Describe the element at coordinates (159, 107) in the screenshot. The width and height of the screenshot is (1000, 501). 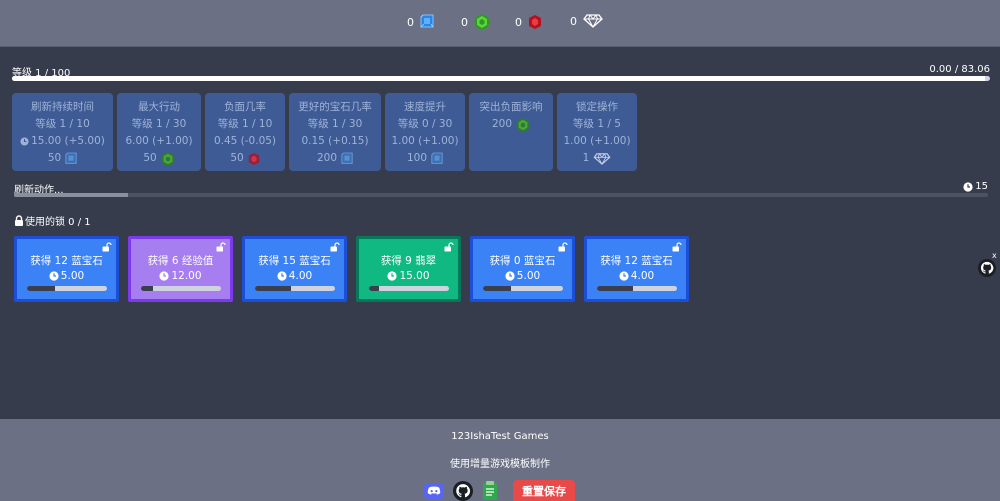
I see `upgrade-name: 最大行动` at that location.